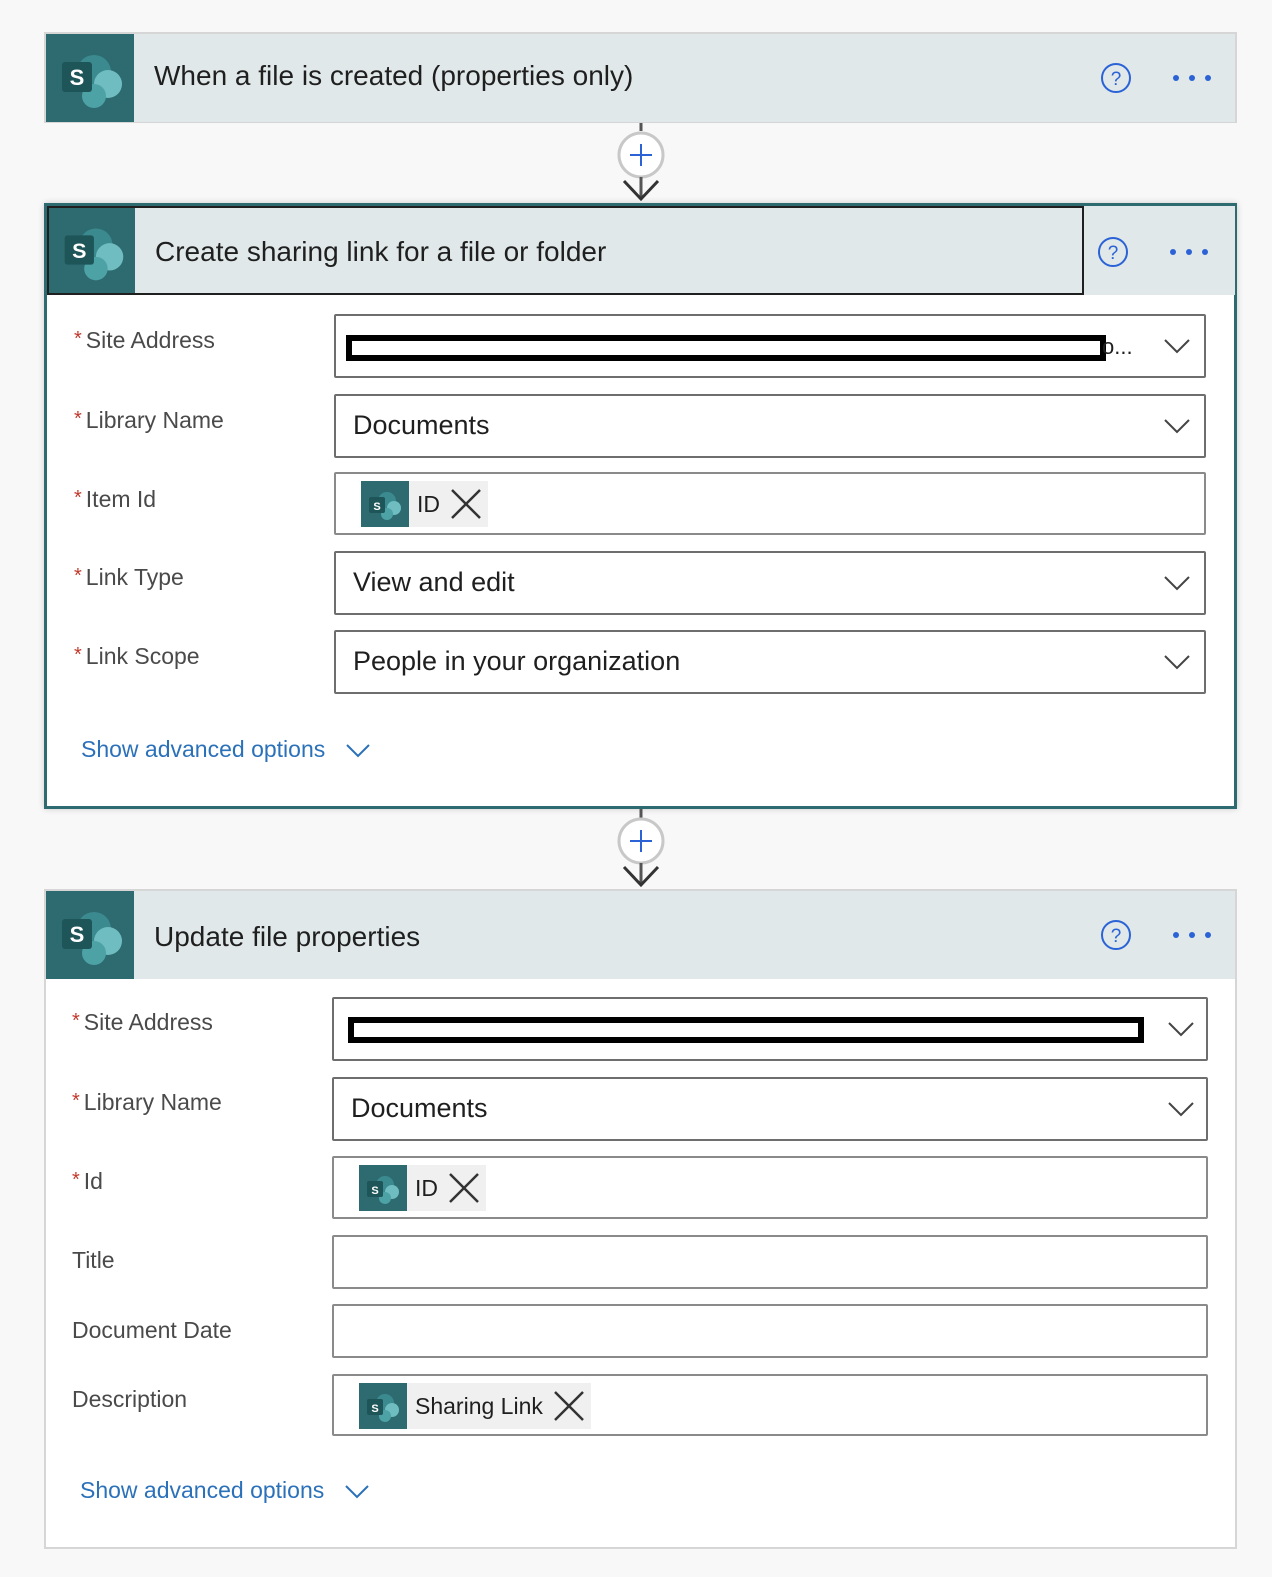 Image resolution: width=1272 pixels, height=1577 pixels. Describe the element at coordinates (434, 582) in the screenshot. I see `link-type-value: View and edit` at that location.